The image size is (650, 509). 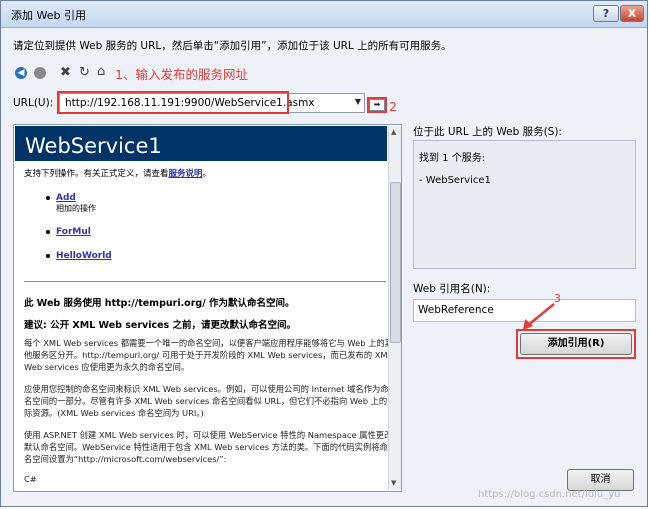 I want to click on add-reference-button: 添加引用(R), so click(x=576, y=344).